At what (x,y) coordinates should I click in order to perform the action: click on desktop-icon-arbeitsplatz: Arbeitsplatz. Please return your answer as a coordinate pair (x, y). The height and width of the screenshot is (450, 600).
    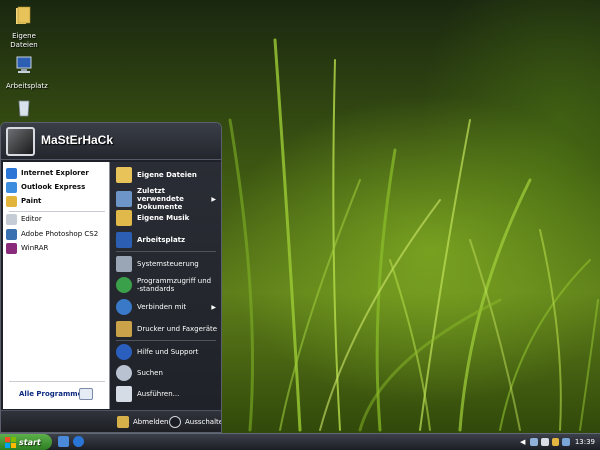
    Looking at the image, I should click on (27, 72).